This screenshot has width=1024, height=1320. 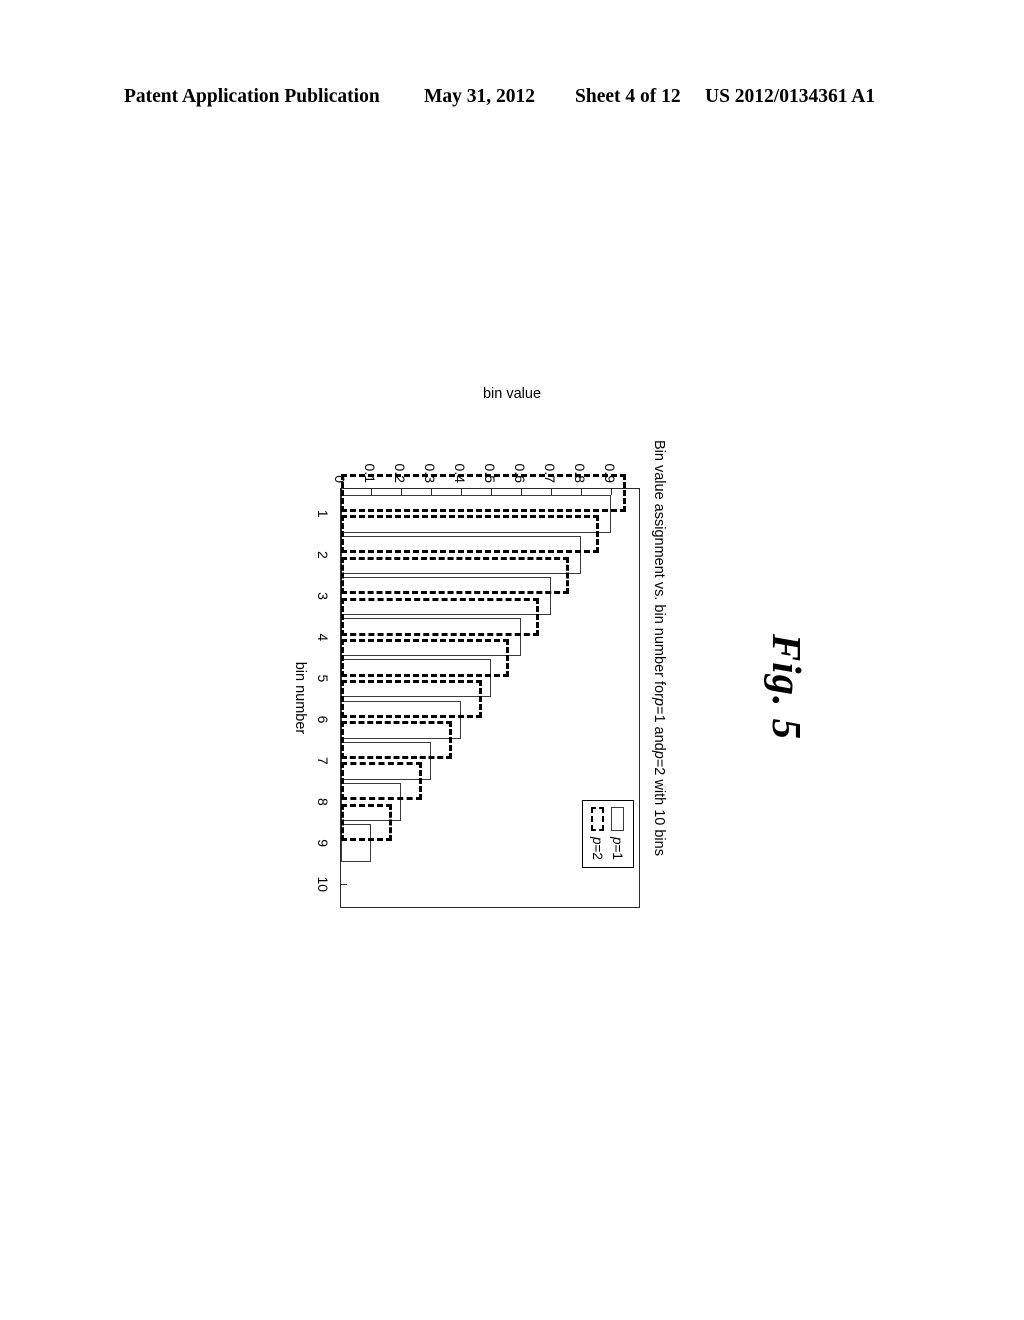 What do you see at coordinates (598, 819) in the screenshot?
I see `legend-swatch-dashed-icon` at bounding box center [598, 819].